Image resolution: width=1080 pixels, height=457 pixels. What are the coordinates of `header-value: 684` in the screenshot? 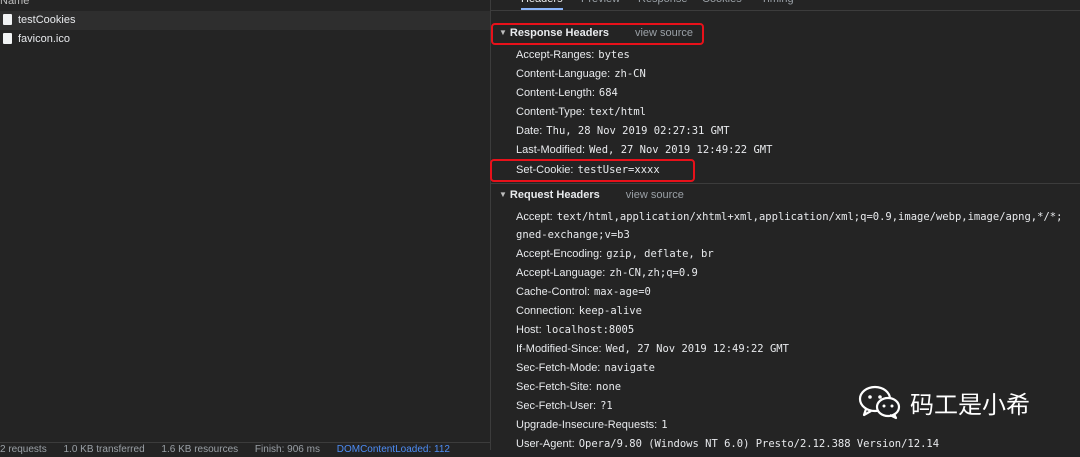 It's located at (608, 93).